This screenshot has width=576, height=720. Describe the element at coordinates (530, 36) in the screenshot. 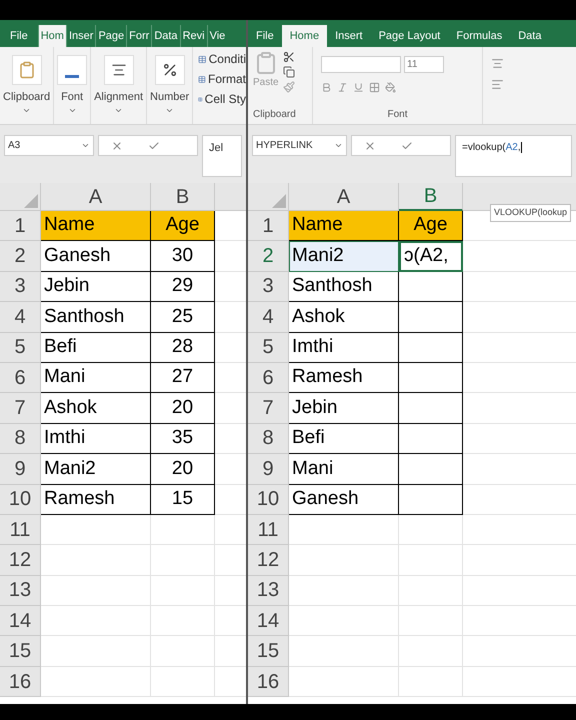

I see `ribbon-tab: Data` at that location.